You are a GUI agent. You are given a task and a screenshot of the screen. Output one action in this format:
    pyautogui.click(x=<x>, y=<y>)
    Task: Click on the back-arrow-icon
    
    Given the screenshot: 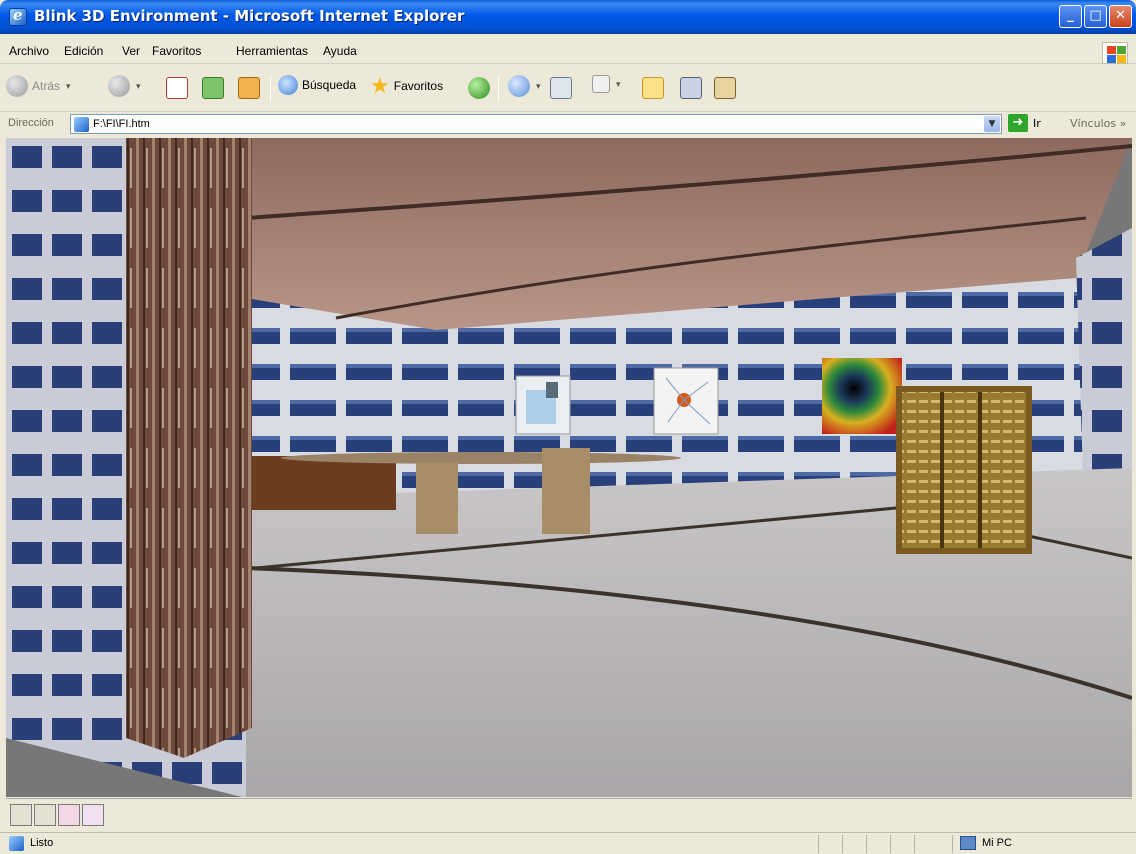 What is the action you would take?
    pyautogui.click(x=17, y=86)
    